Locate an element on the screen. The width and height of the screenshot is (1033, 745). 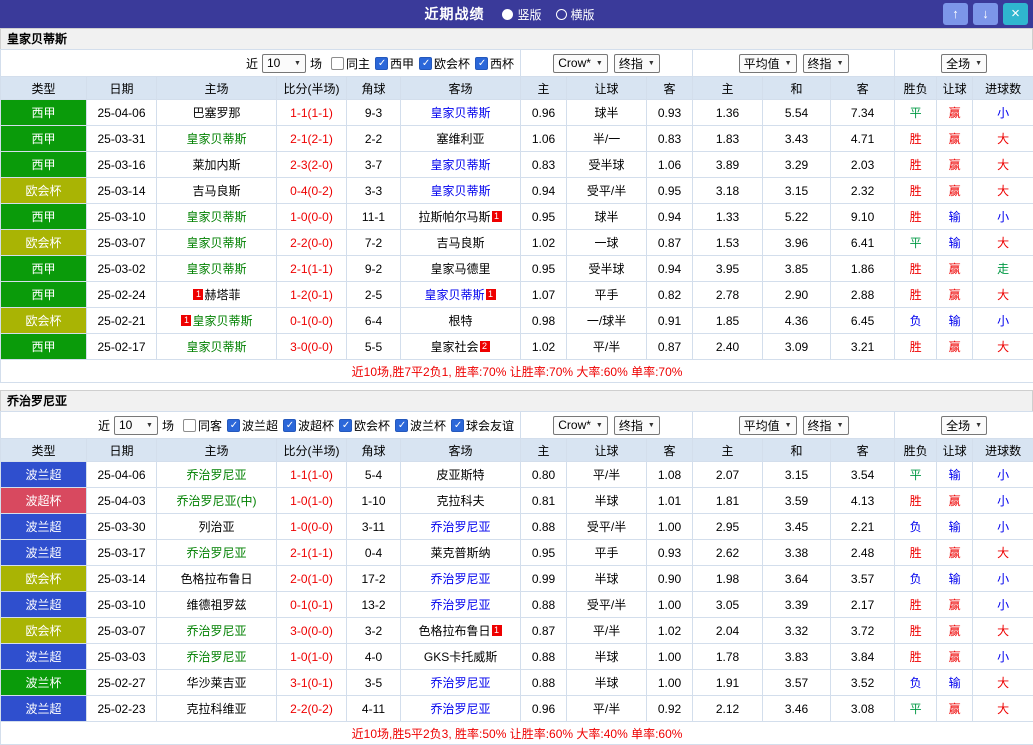
filter-checkbox: 西甲 is located at coordinates (394, 63).